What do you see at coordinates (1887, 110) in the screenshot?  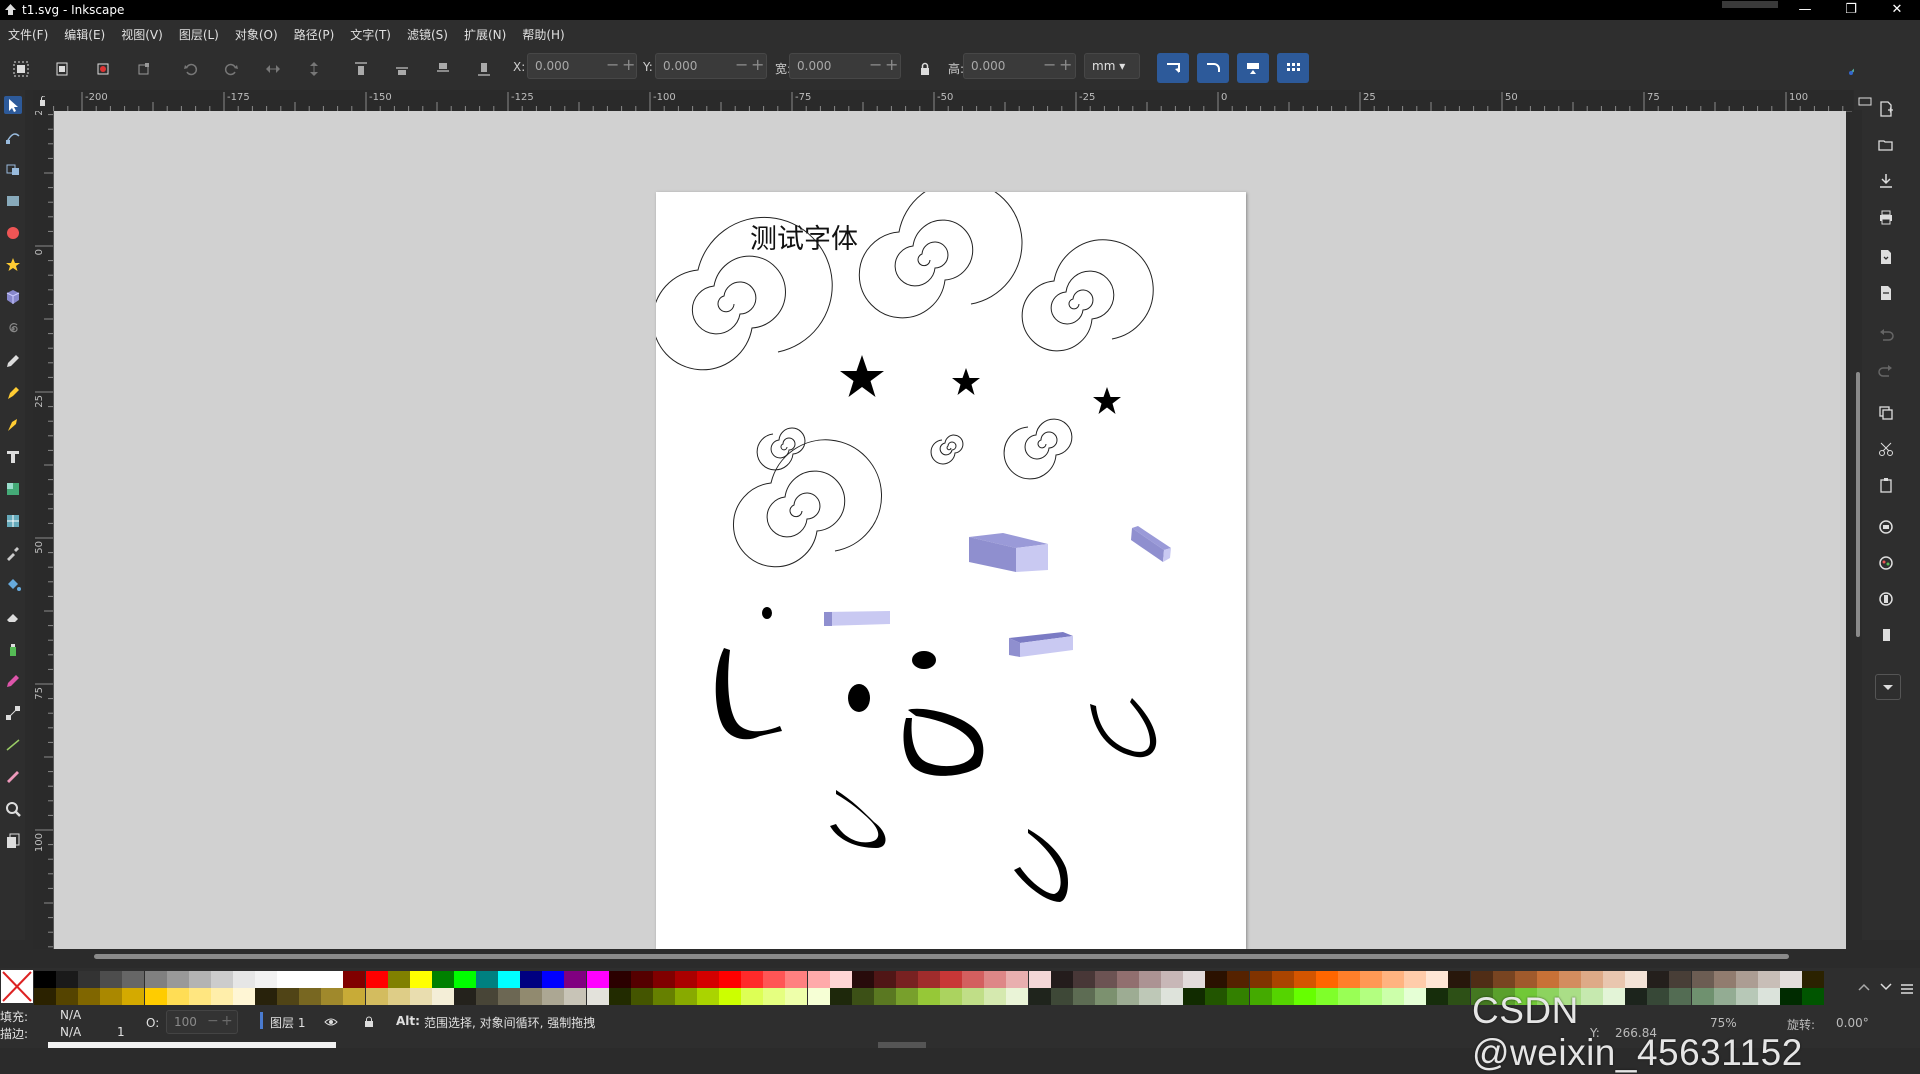 I see `new-document-button` at bounding box center [1887, 110].